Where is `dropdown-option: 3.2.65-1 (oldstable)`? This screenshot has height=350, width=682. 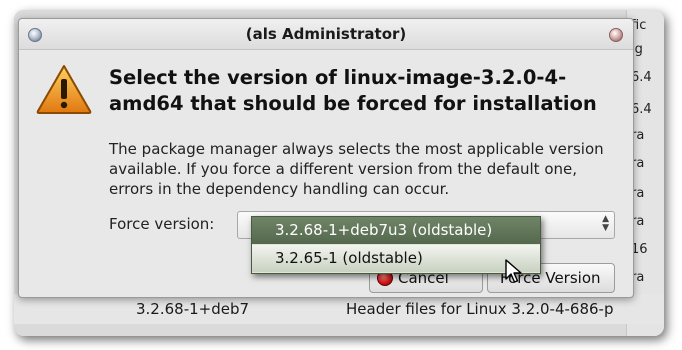 dropdown-option: 3.2.65-1 (oldstable) is located at coordinates (396, 258).